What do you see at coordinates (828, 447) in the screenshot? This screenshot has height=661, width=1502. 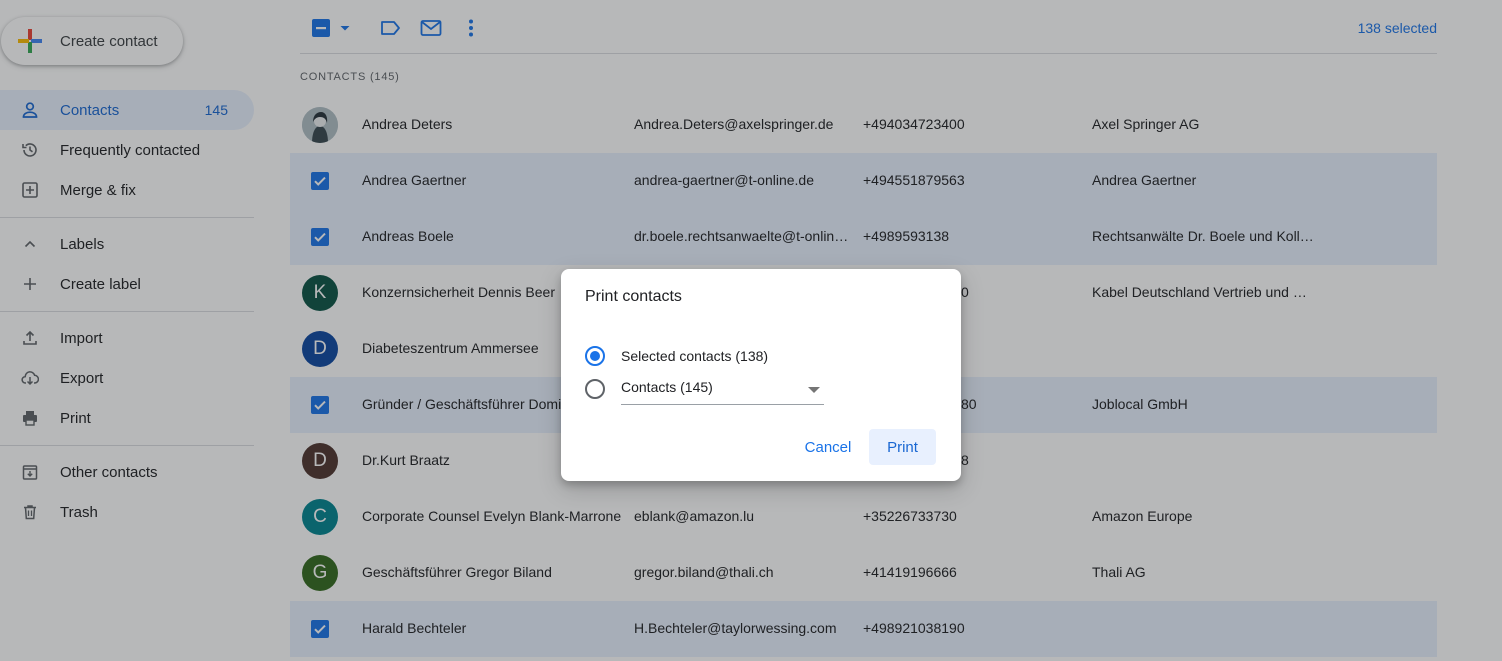 I see `cancel-button: Cancel` at bounding box center [828, 447].